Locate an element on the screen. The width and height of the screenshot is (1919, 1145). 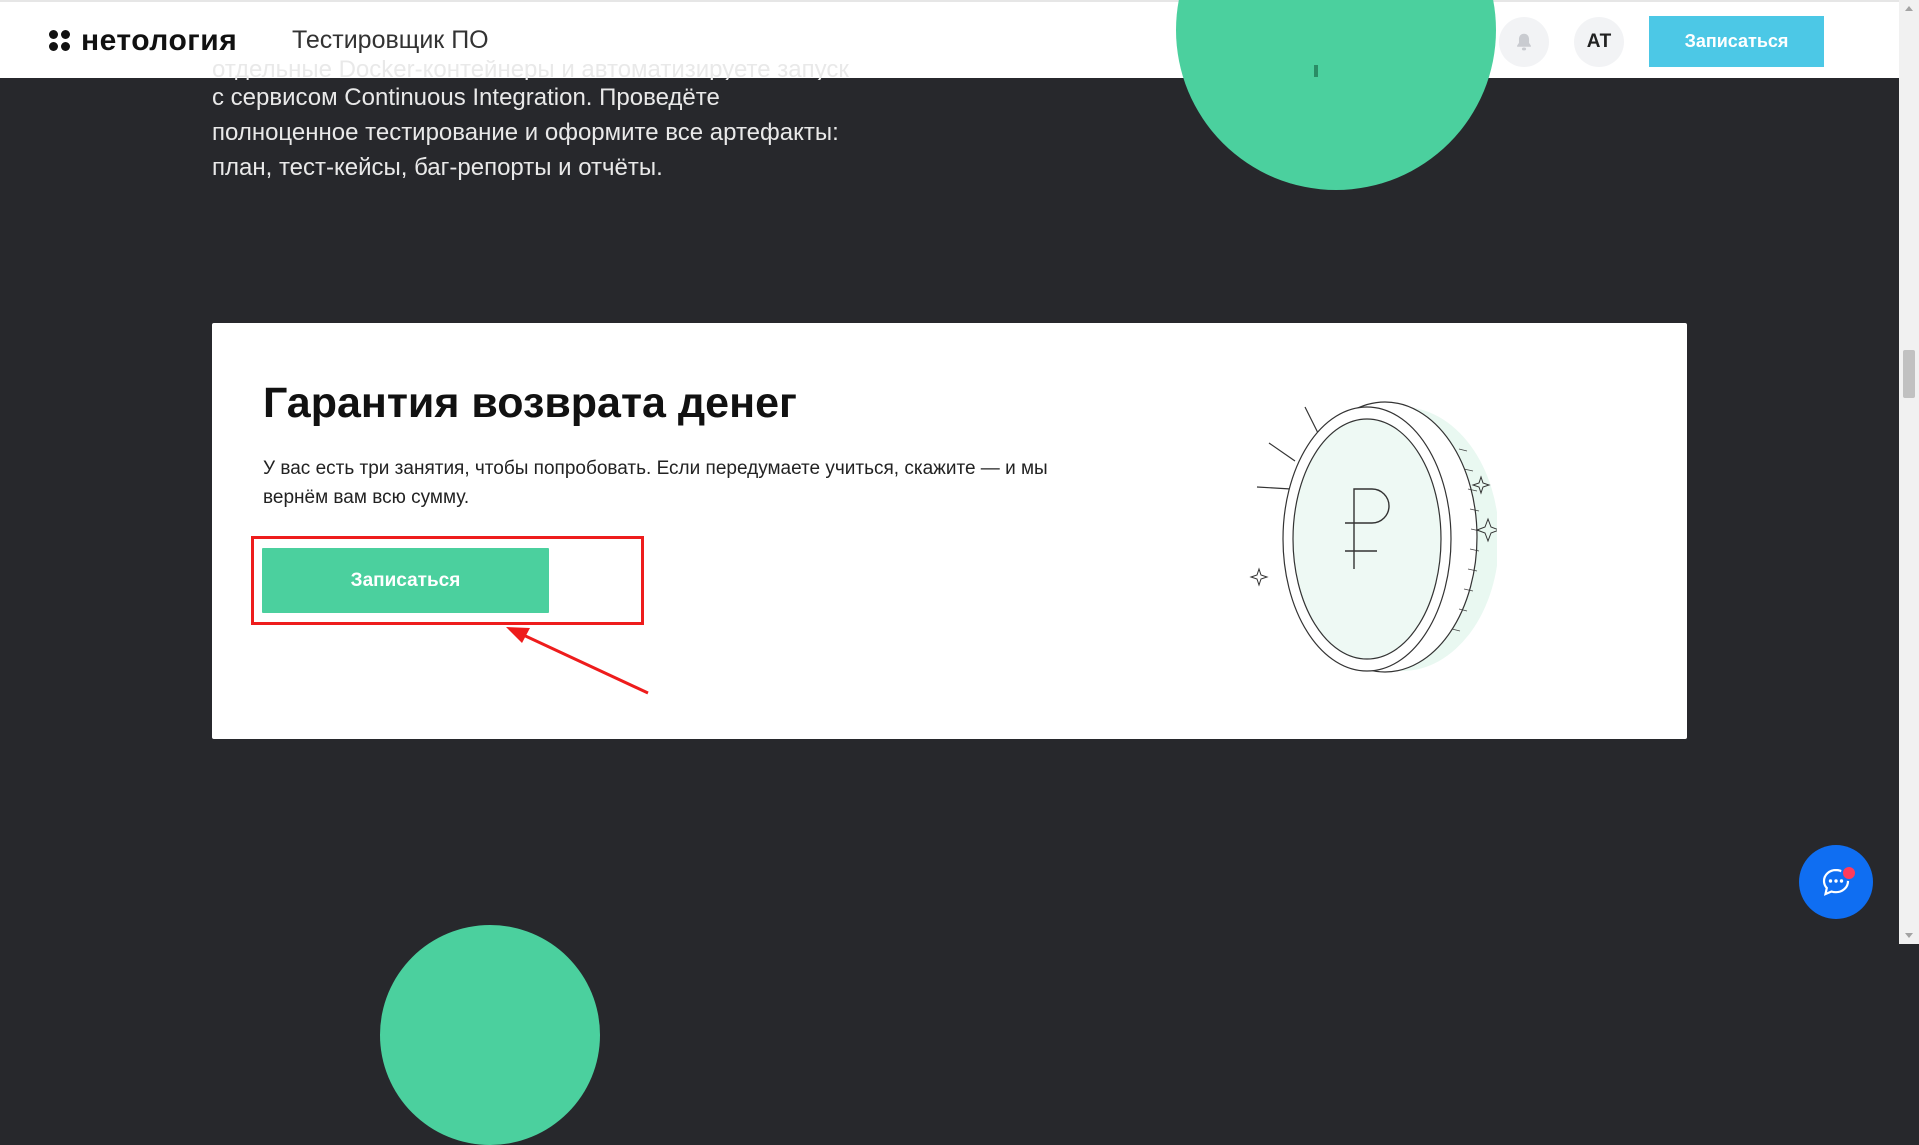
notifications-button is located at coordinates (1524, 42).